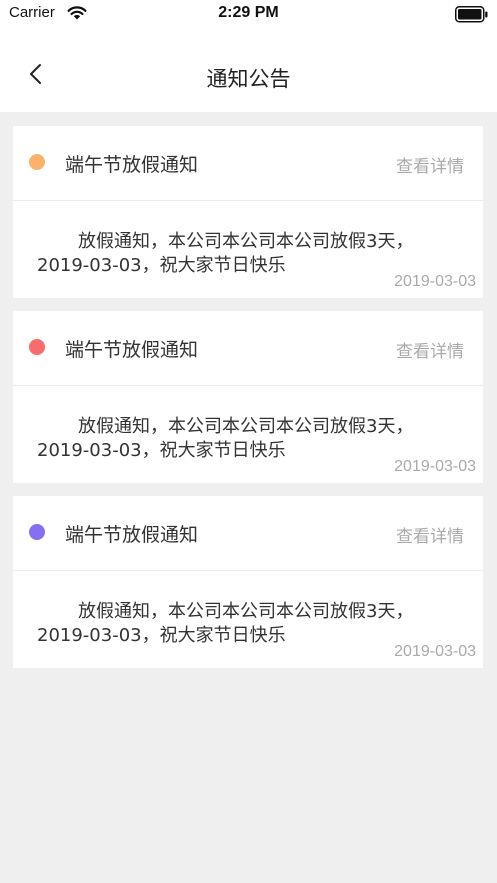 The height and width of the screenshot is (883, 497). Describe the element at coordinates (248, 12) in the screenshot. I see `status-time: 2:29 PM` at that location.